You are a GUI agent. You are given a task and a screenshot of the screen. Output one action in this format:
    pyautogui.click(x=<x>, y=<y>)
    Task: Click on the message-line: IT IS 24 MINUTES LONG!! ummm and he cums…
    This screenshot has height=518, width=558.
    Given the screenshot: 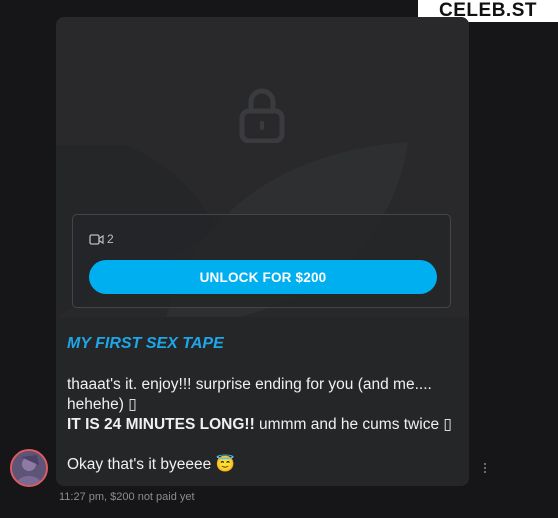 What is the action you would take?
    pyautogui.click(x=264, y=425)
    